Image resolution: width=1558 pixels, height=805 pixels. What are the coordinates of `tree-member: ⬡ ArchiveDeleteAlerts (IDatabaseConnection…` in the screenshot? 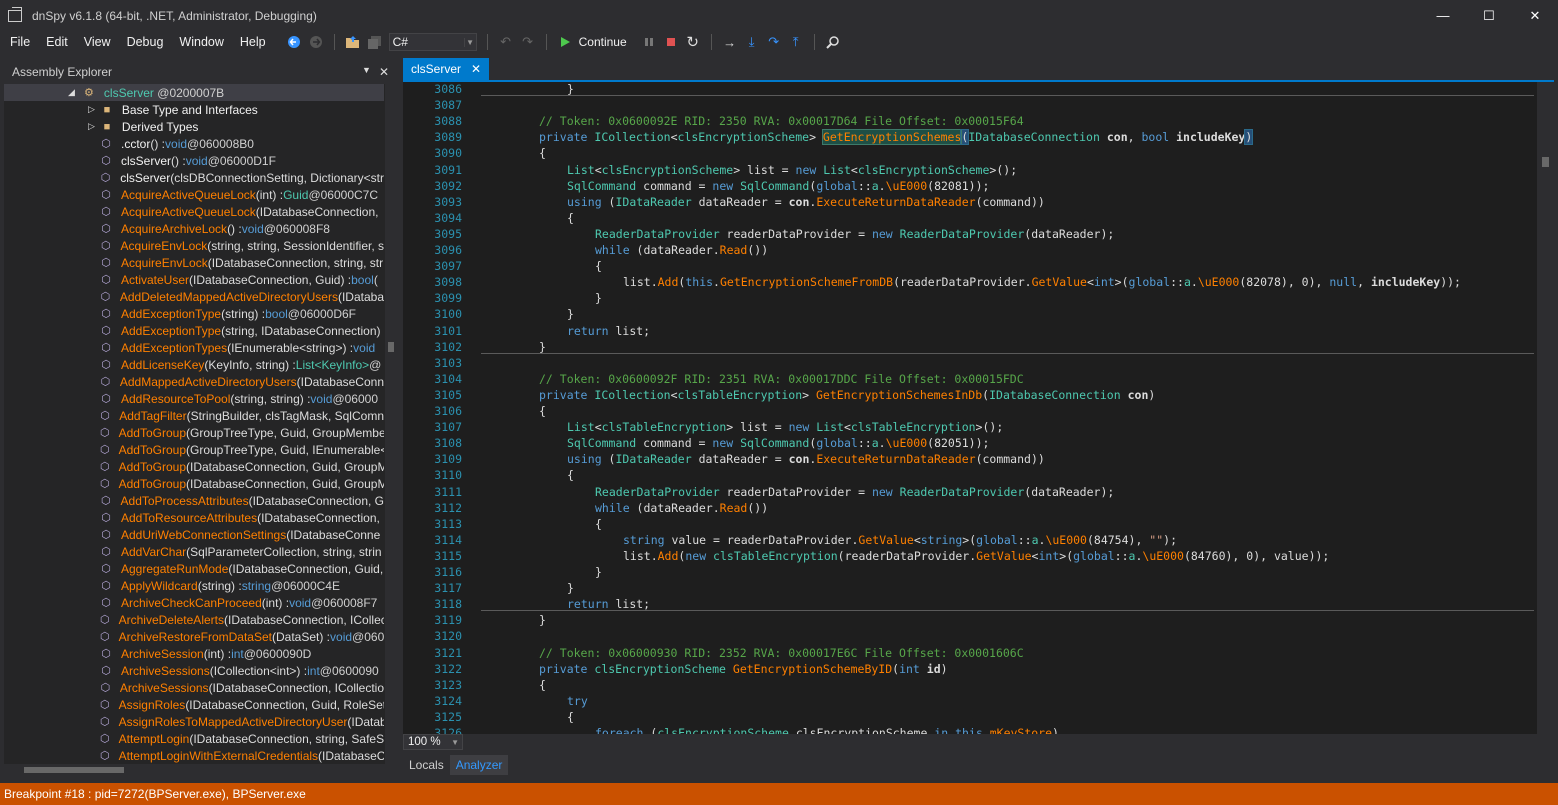 It's located at (194, 619).